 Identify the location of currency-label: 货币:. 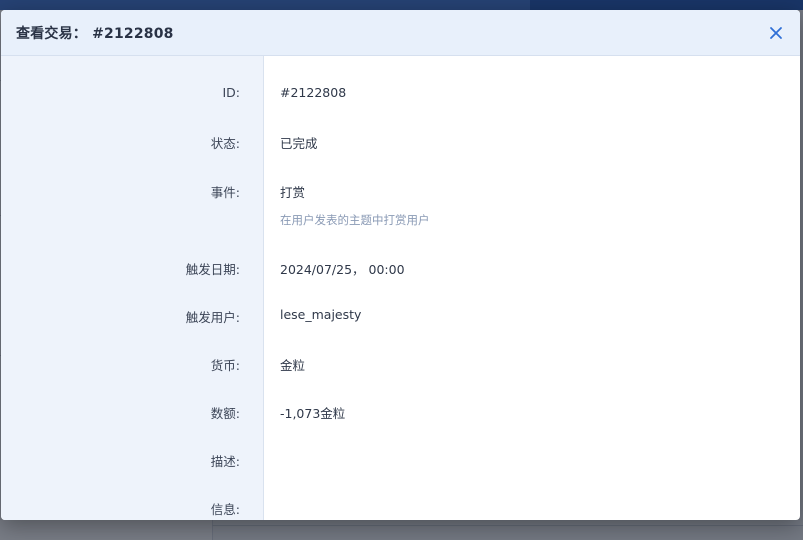
(225, 365).